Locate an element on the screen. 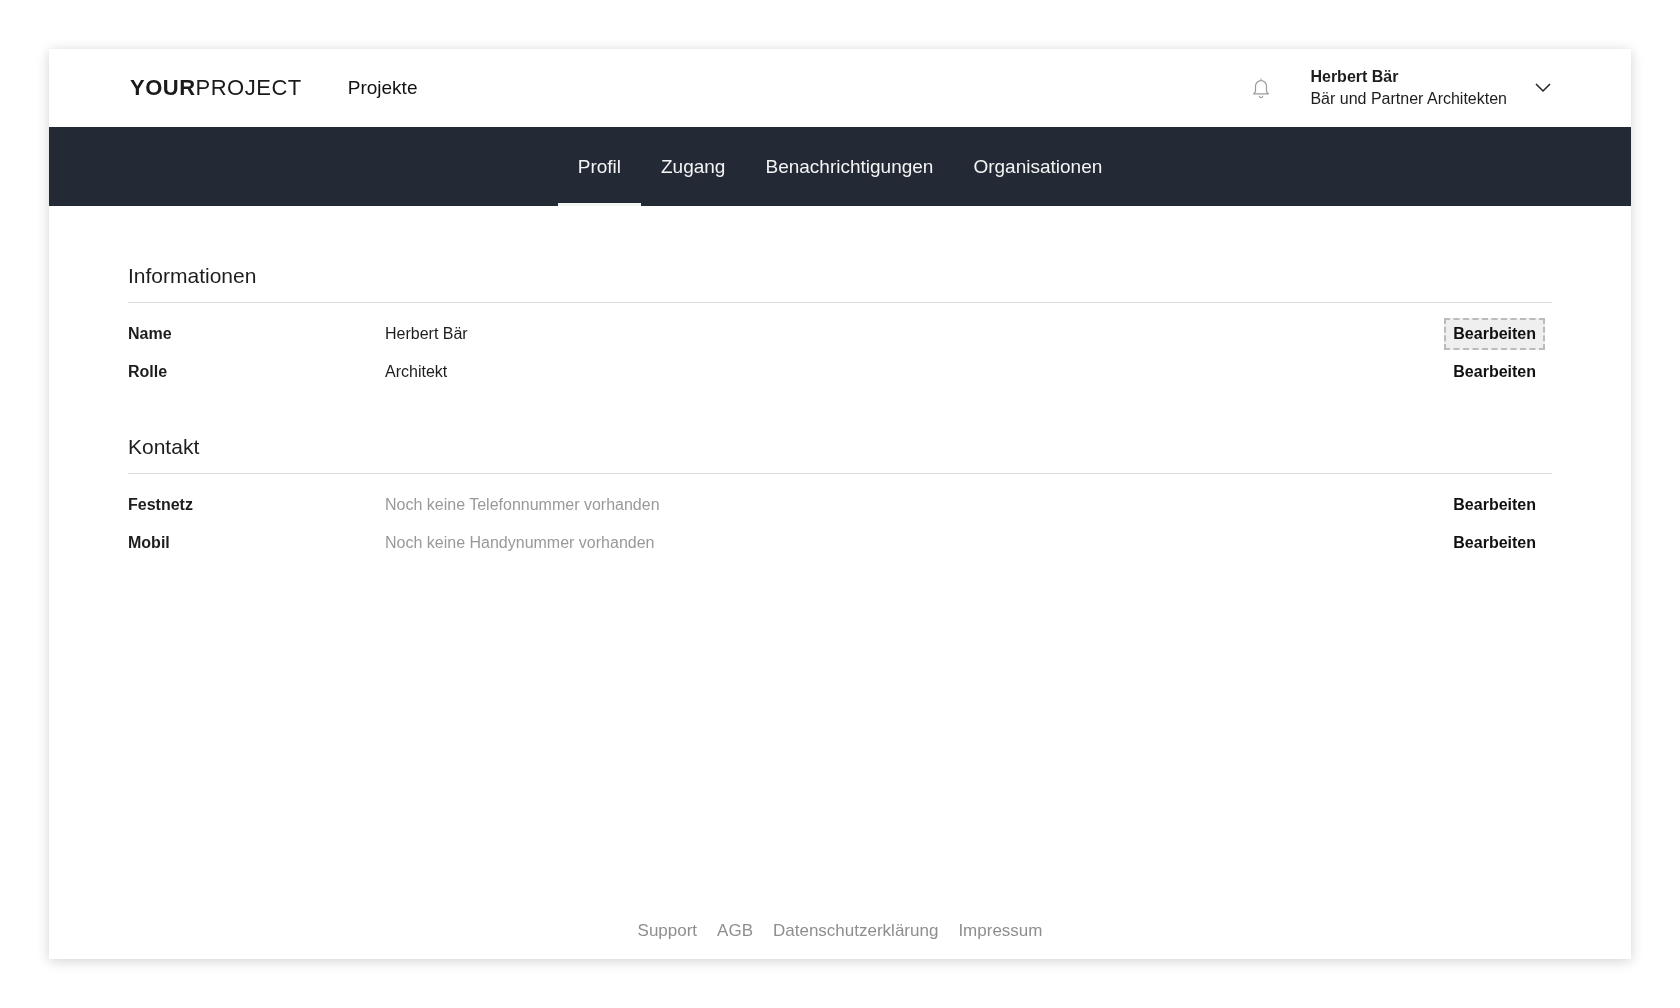 The width and height of the screenshot is (1680, 1008). field-label: Name is located at coordinates (150, 334).